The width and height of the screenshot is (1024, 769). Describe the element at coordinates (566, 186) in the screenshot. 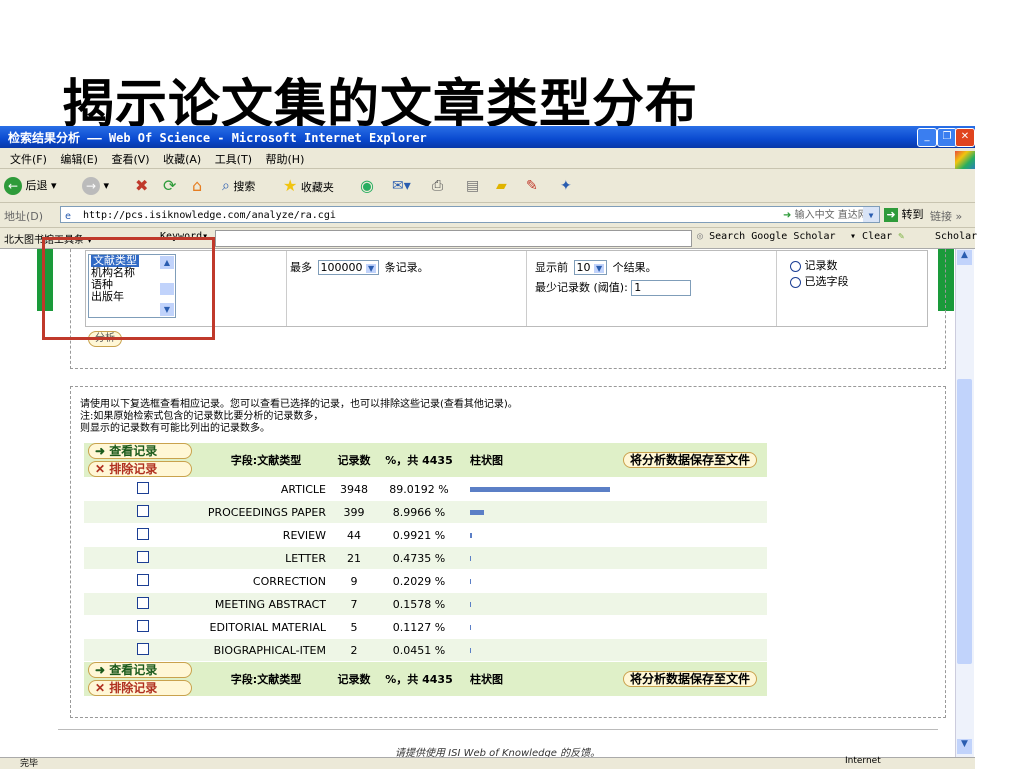

I see `discuss-icon: ✦` at that location.